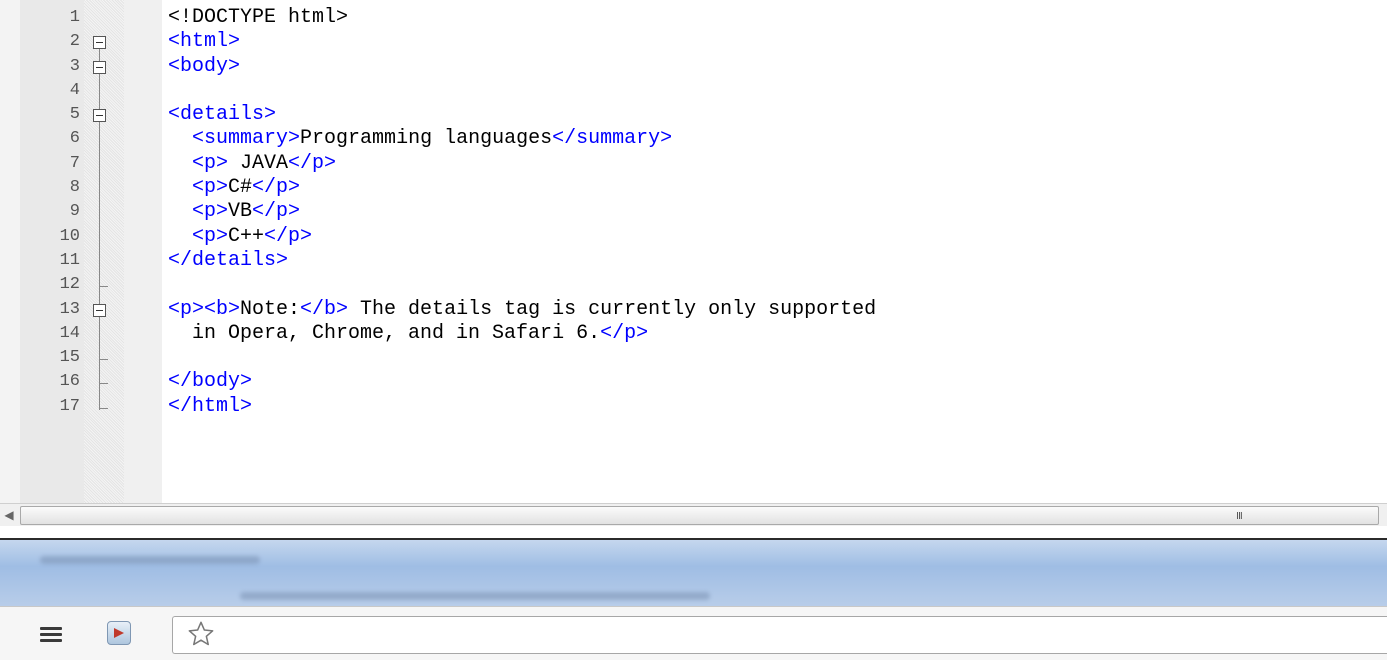 The image size is (1387, 660). I want to click on blurred-address, so click(475, 596).